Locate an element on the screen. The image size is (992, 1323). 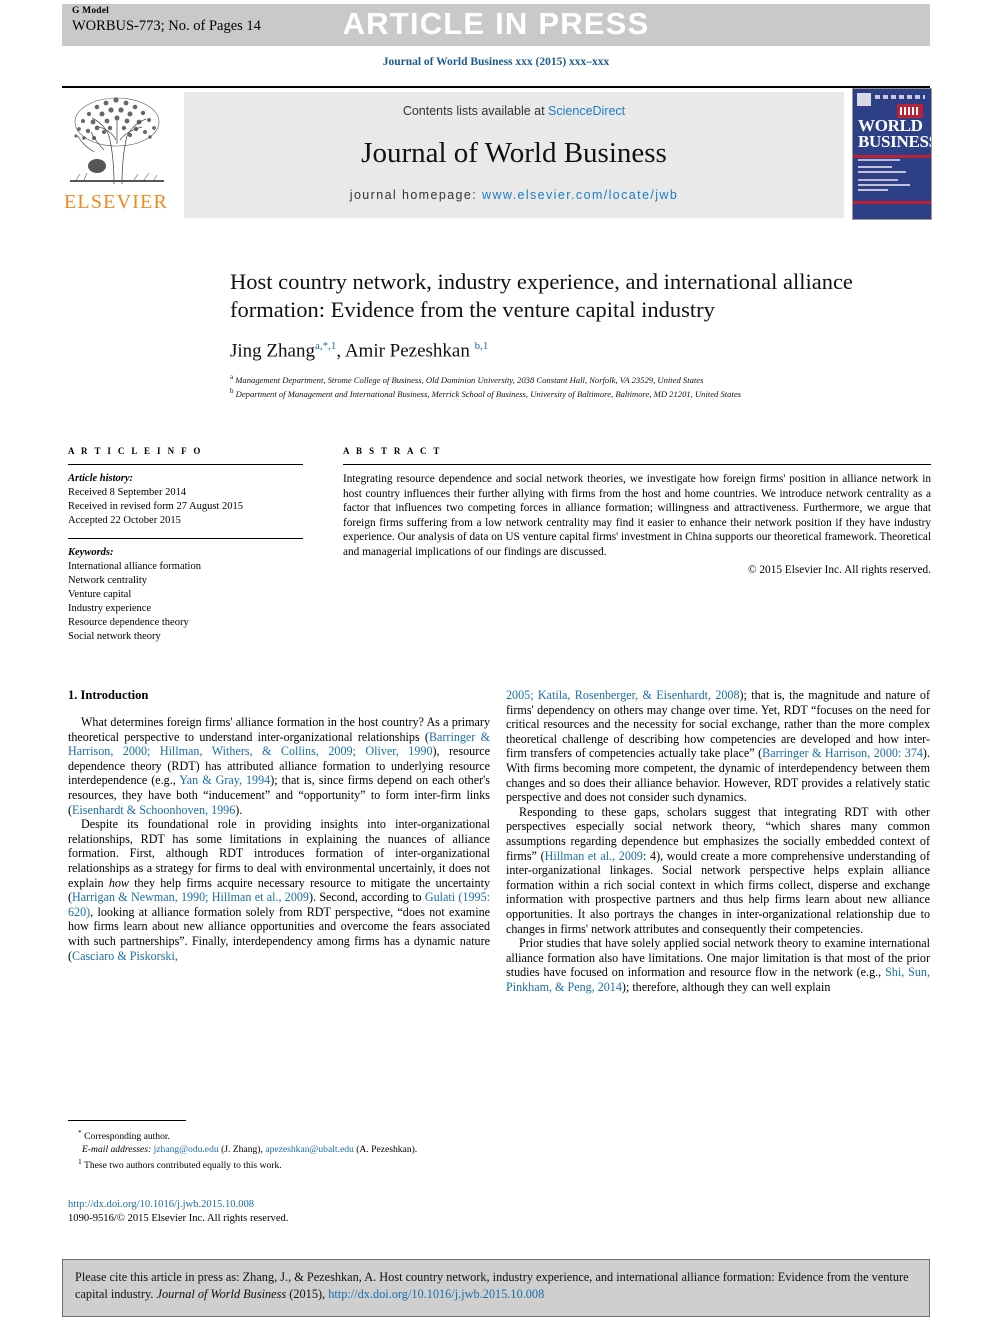
author-list: Jing Zhanga,*,1, Amir Pezeshkan b,1 is located at coordinates (359, 351).